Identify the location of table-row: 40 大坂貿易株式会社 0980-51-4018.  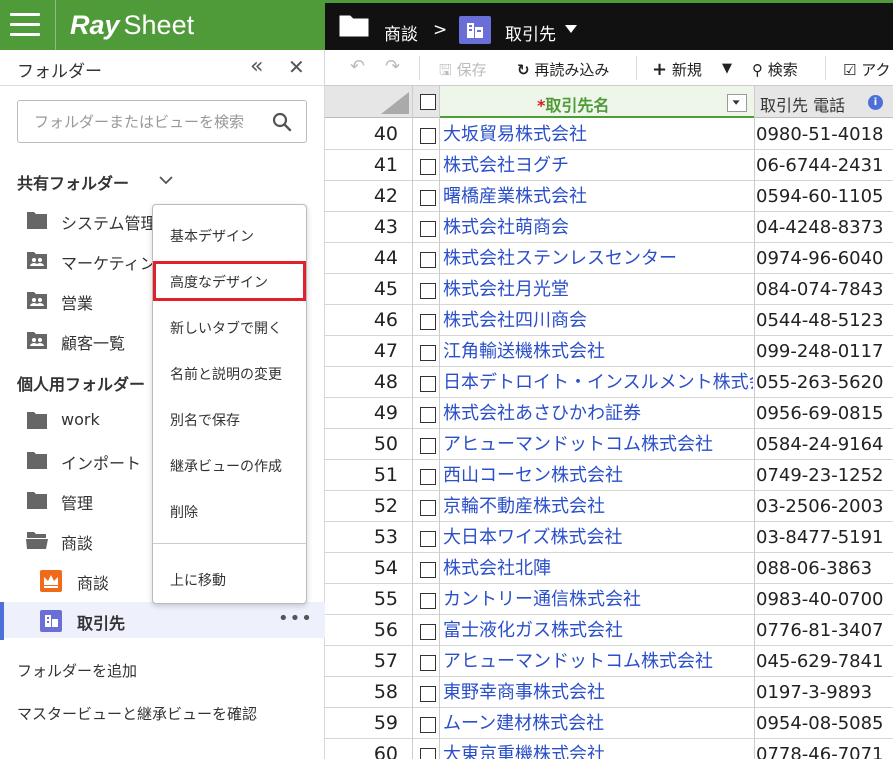
(609, 134).